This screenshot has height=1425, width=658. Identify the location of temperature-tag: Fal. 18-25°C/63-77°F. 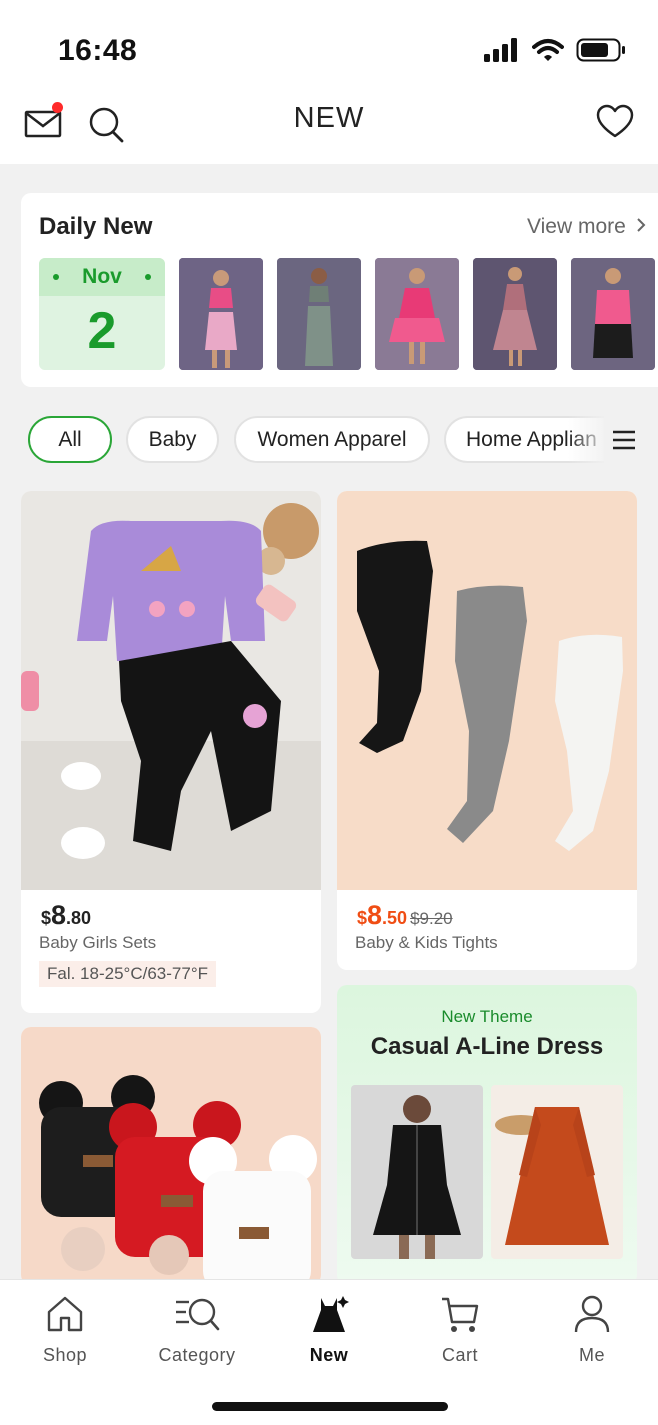
(128, 974).